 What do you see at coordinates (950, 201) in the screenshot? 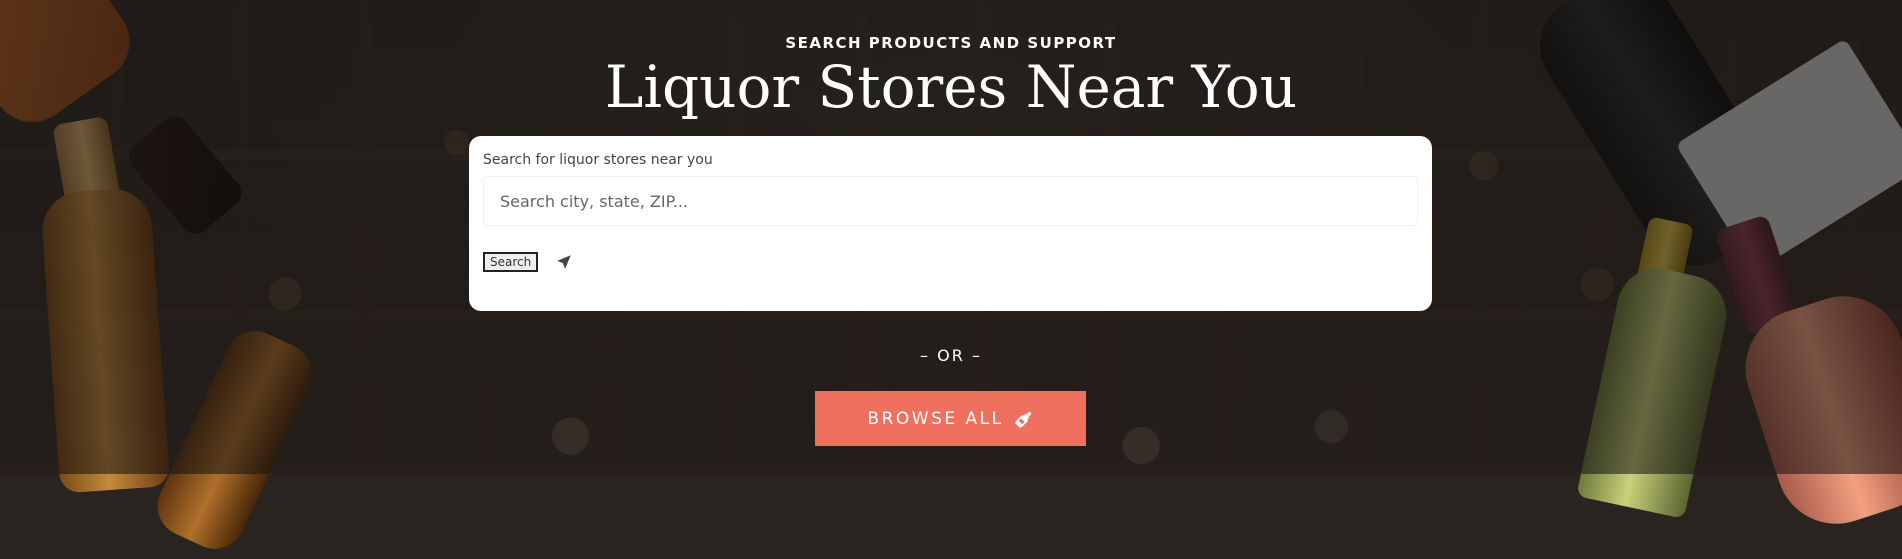
I see `search-input` at bounding box center [950, 201].